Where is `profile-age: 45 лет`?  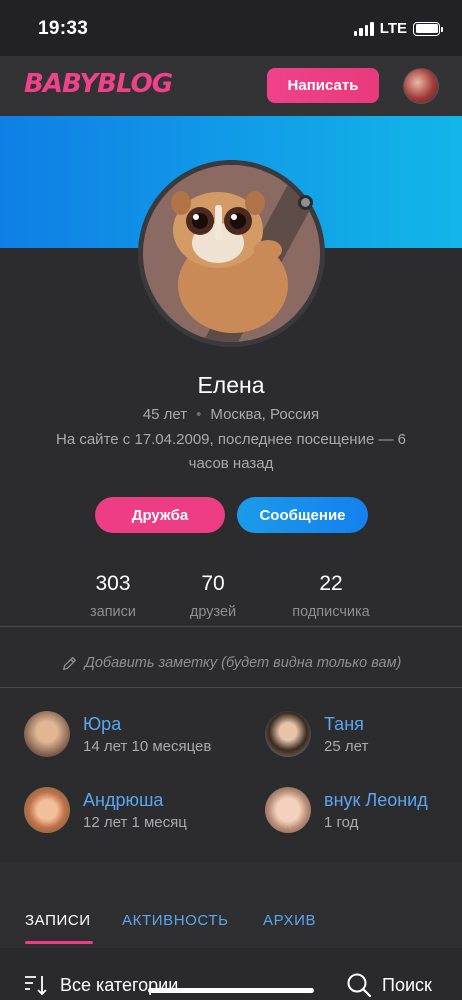 profile-age: 45 лет is located at coordinates (165, 414).